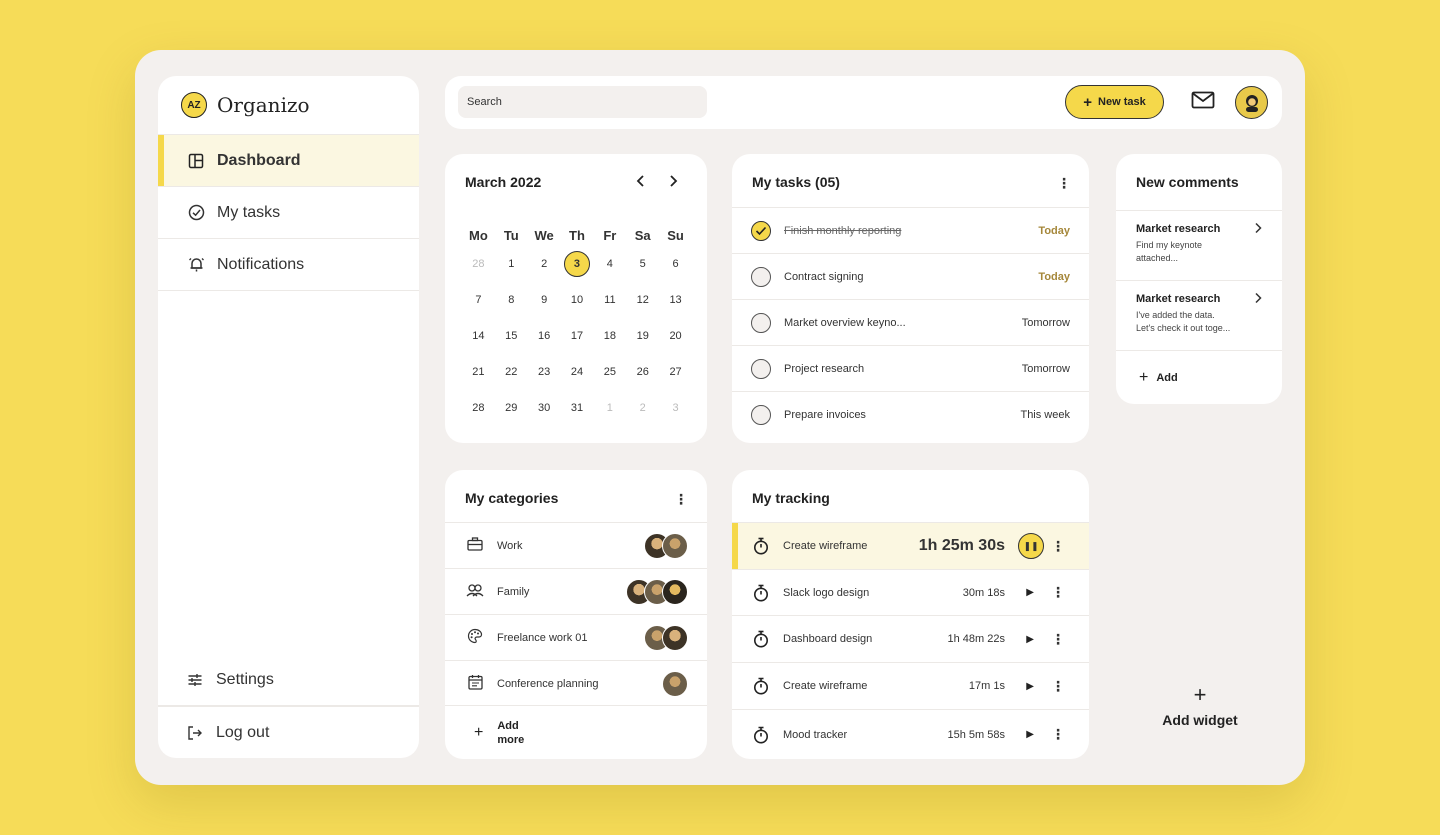  What do you see at coordinates (576, 732) in the screenshot?
I see `add-category-button: + Add more` at bounding box center [576, 732].